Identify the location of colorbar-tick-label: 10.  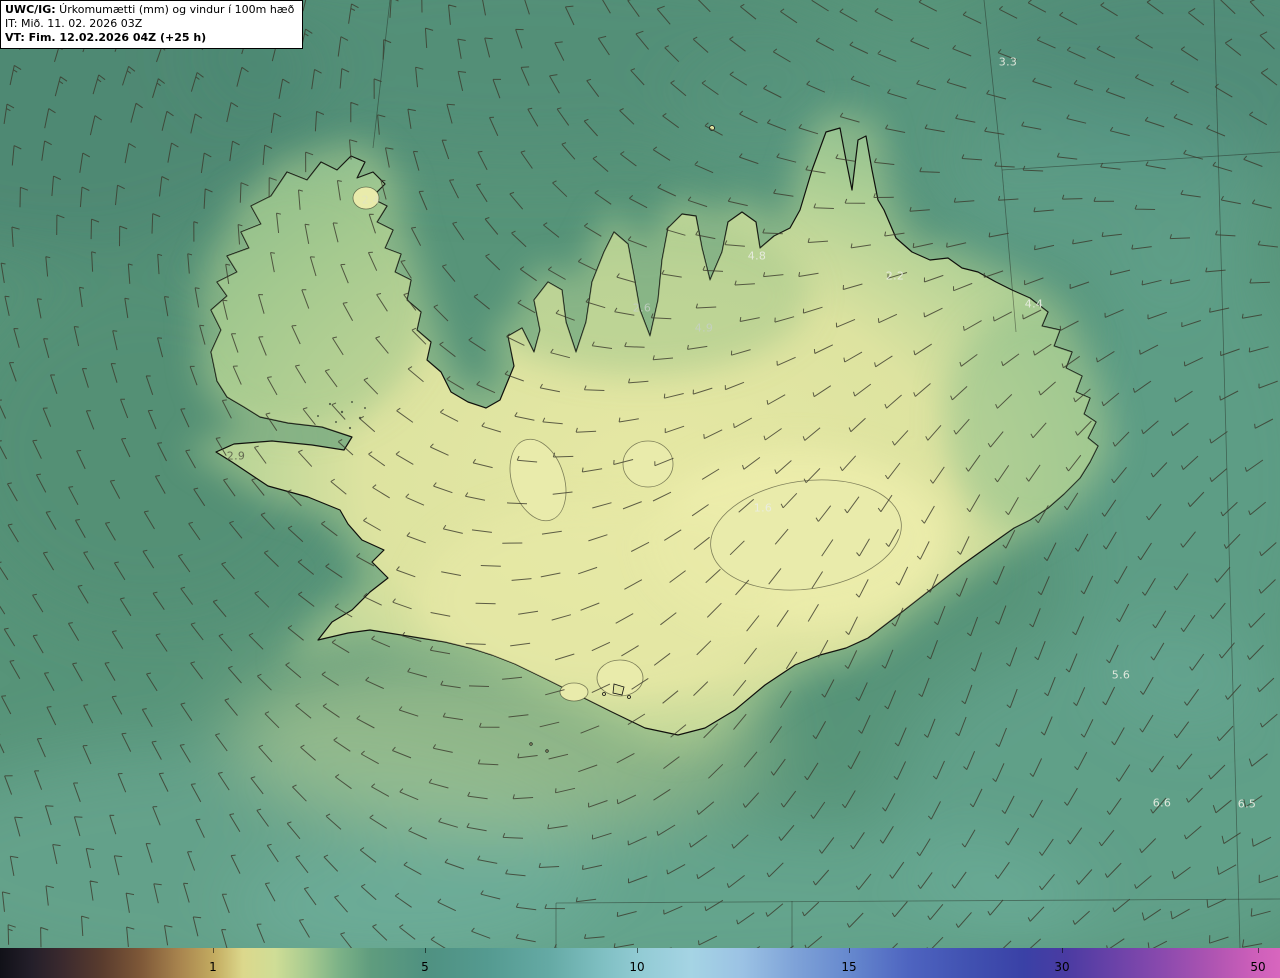
(637, 967).